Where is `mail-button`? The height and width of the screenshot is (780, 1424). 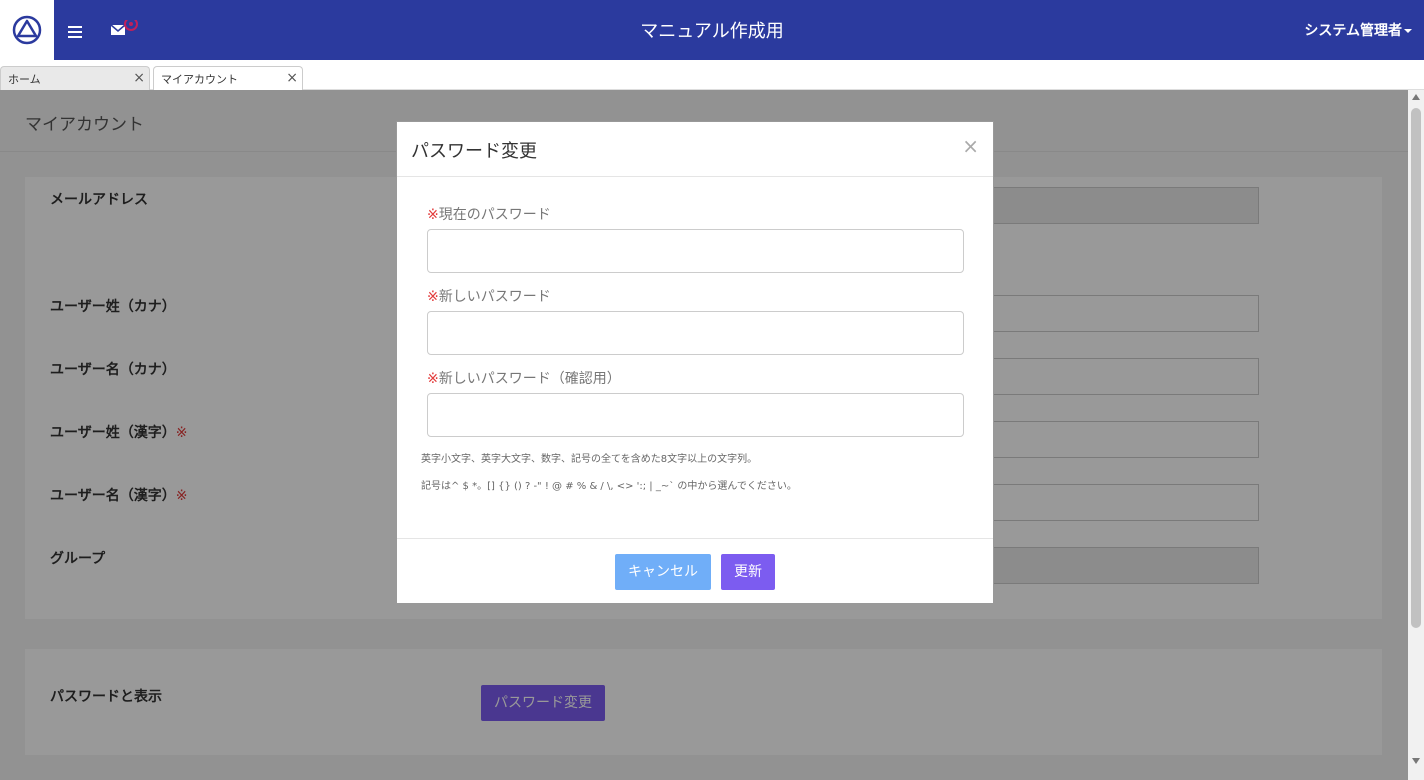
mail-button is located at coordinates (126, 29).